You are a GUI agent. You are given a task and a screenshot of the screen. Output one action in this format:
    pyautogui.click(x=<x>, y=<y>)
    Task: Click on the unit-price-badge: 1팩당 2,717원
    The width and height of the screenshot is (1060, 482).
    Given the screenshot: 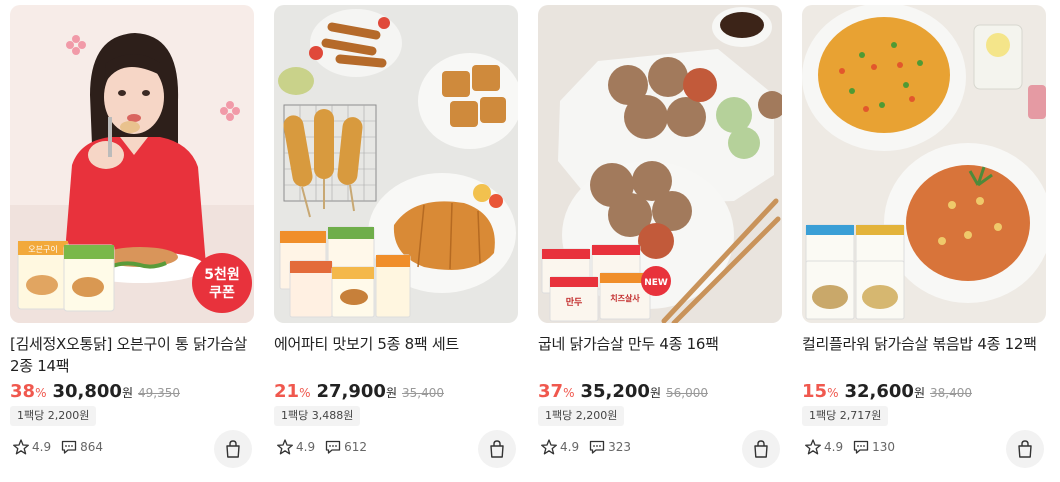 What is the action you would take?
    pyautogui.click(x=845, y=416)
    